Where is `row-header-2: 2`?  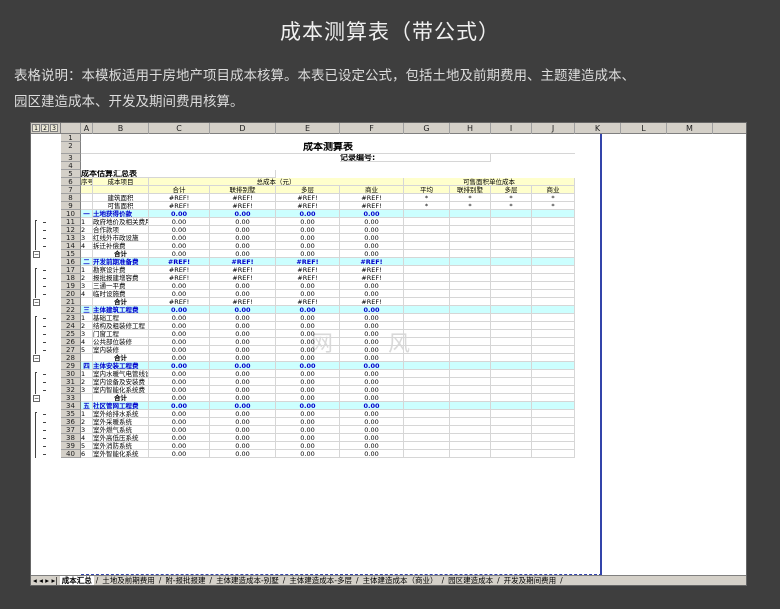
row-header-2: 2 is located at coordinates (71, 148).